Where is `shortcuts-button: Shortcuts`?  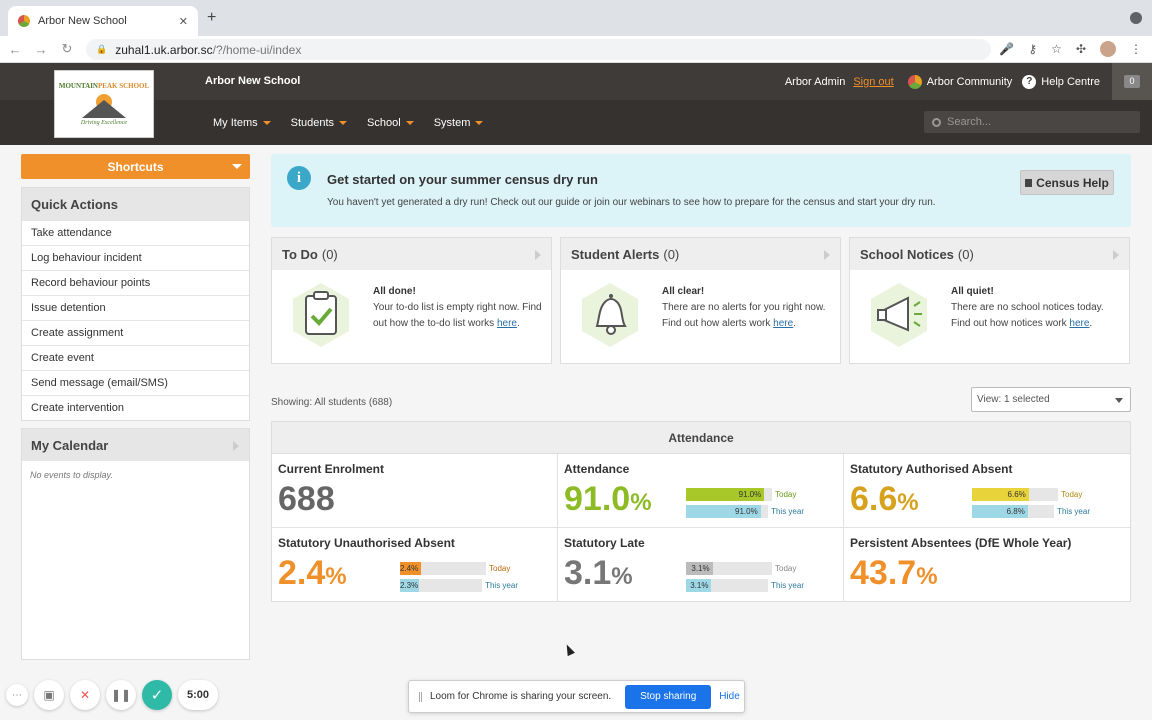 shortcuts-button: Shortcuts is located at coordinates (135, 166).